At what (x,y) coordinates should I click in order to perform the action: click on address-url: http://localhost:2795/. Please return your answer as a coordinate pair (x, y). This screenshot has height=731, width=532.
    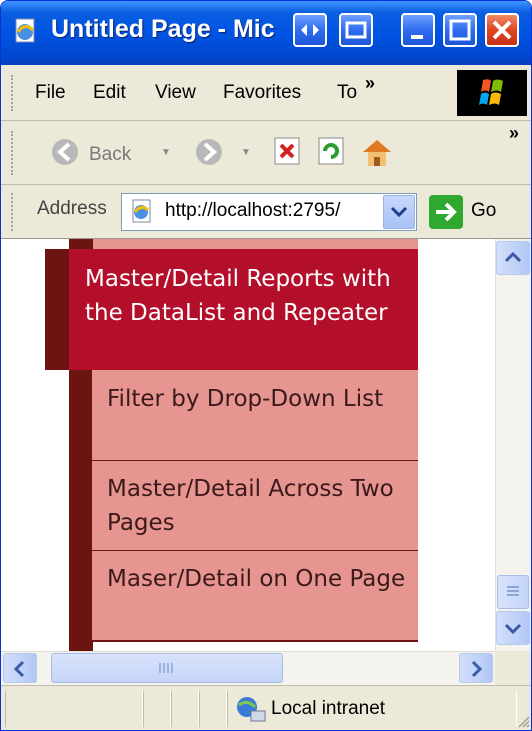
    Looking at the image, I should click on (253, 210).